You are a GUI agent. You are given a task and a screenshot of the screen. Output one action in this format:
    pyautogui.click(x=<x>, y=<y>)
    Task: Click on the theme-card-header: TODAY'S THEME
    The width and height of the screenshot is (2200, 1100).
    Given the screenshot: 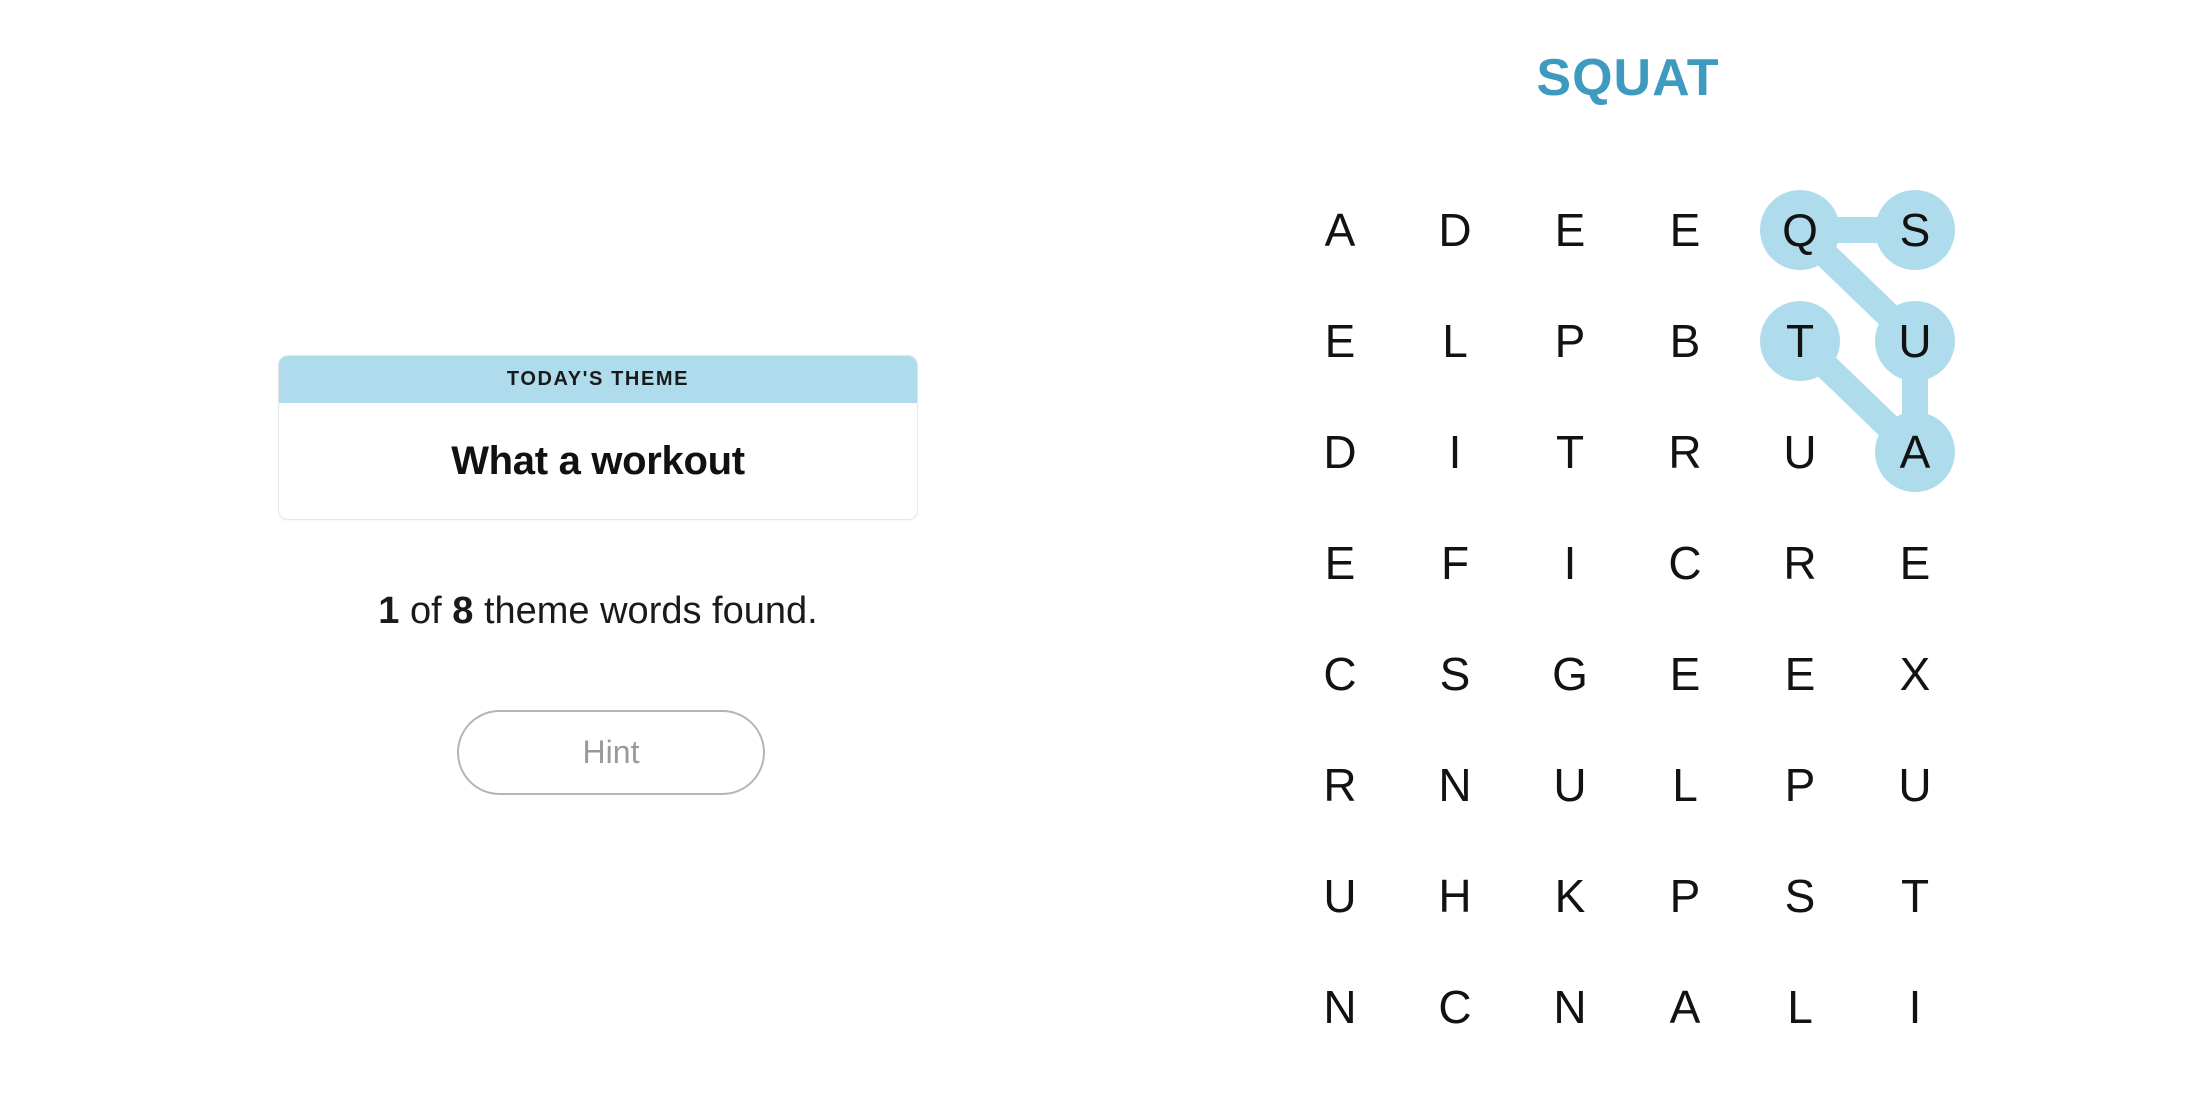 What is the action you would take?
    pyautogui.click(x=598, y=379)
    